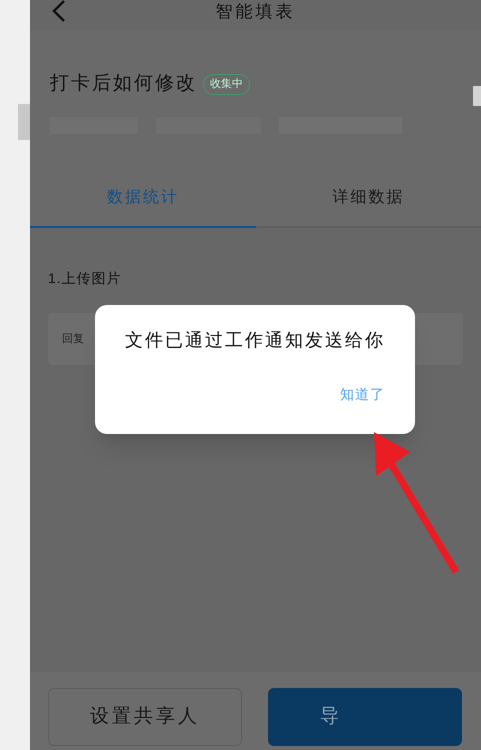 The image size is (481, 750). Describe the element at coordinates (256, 11) in the screenshot. I see `page-title: 智能填表` at that location.